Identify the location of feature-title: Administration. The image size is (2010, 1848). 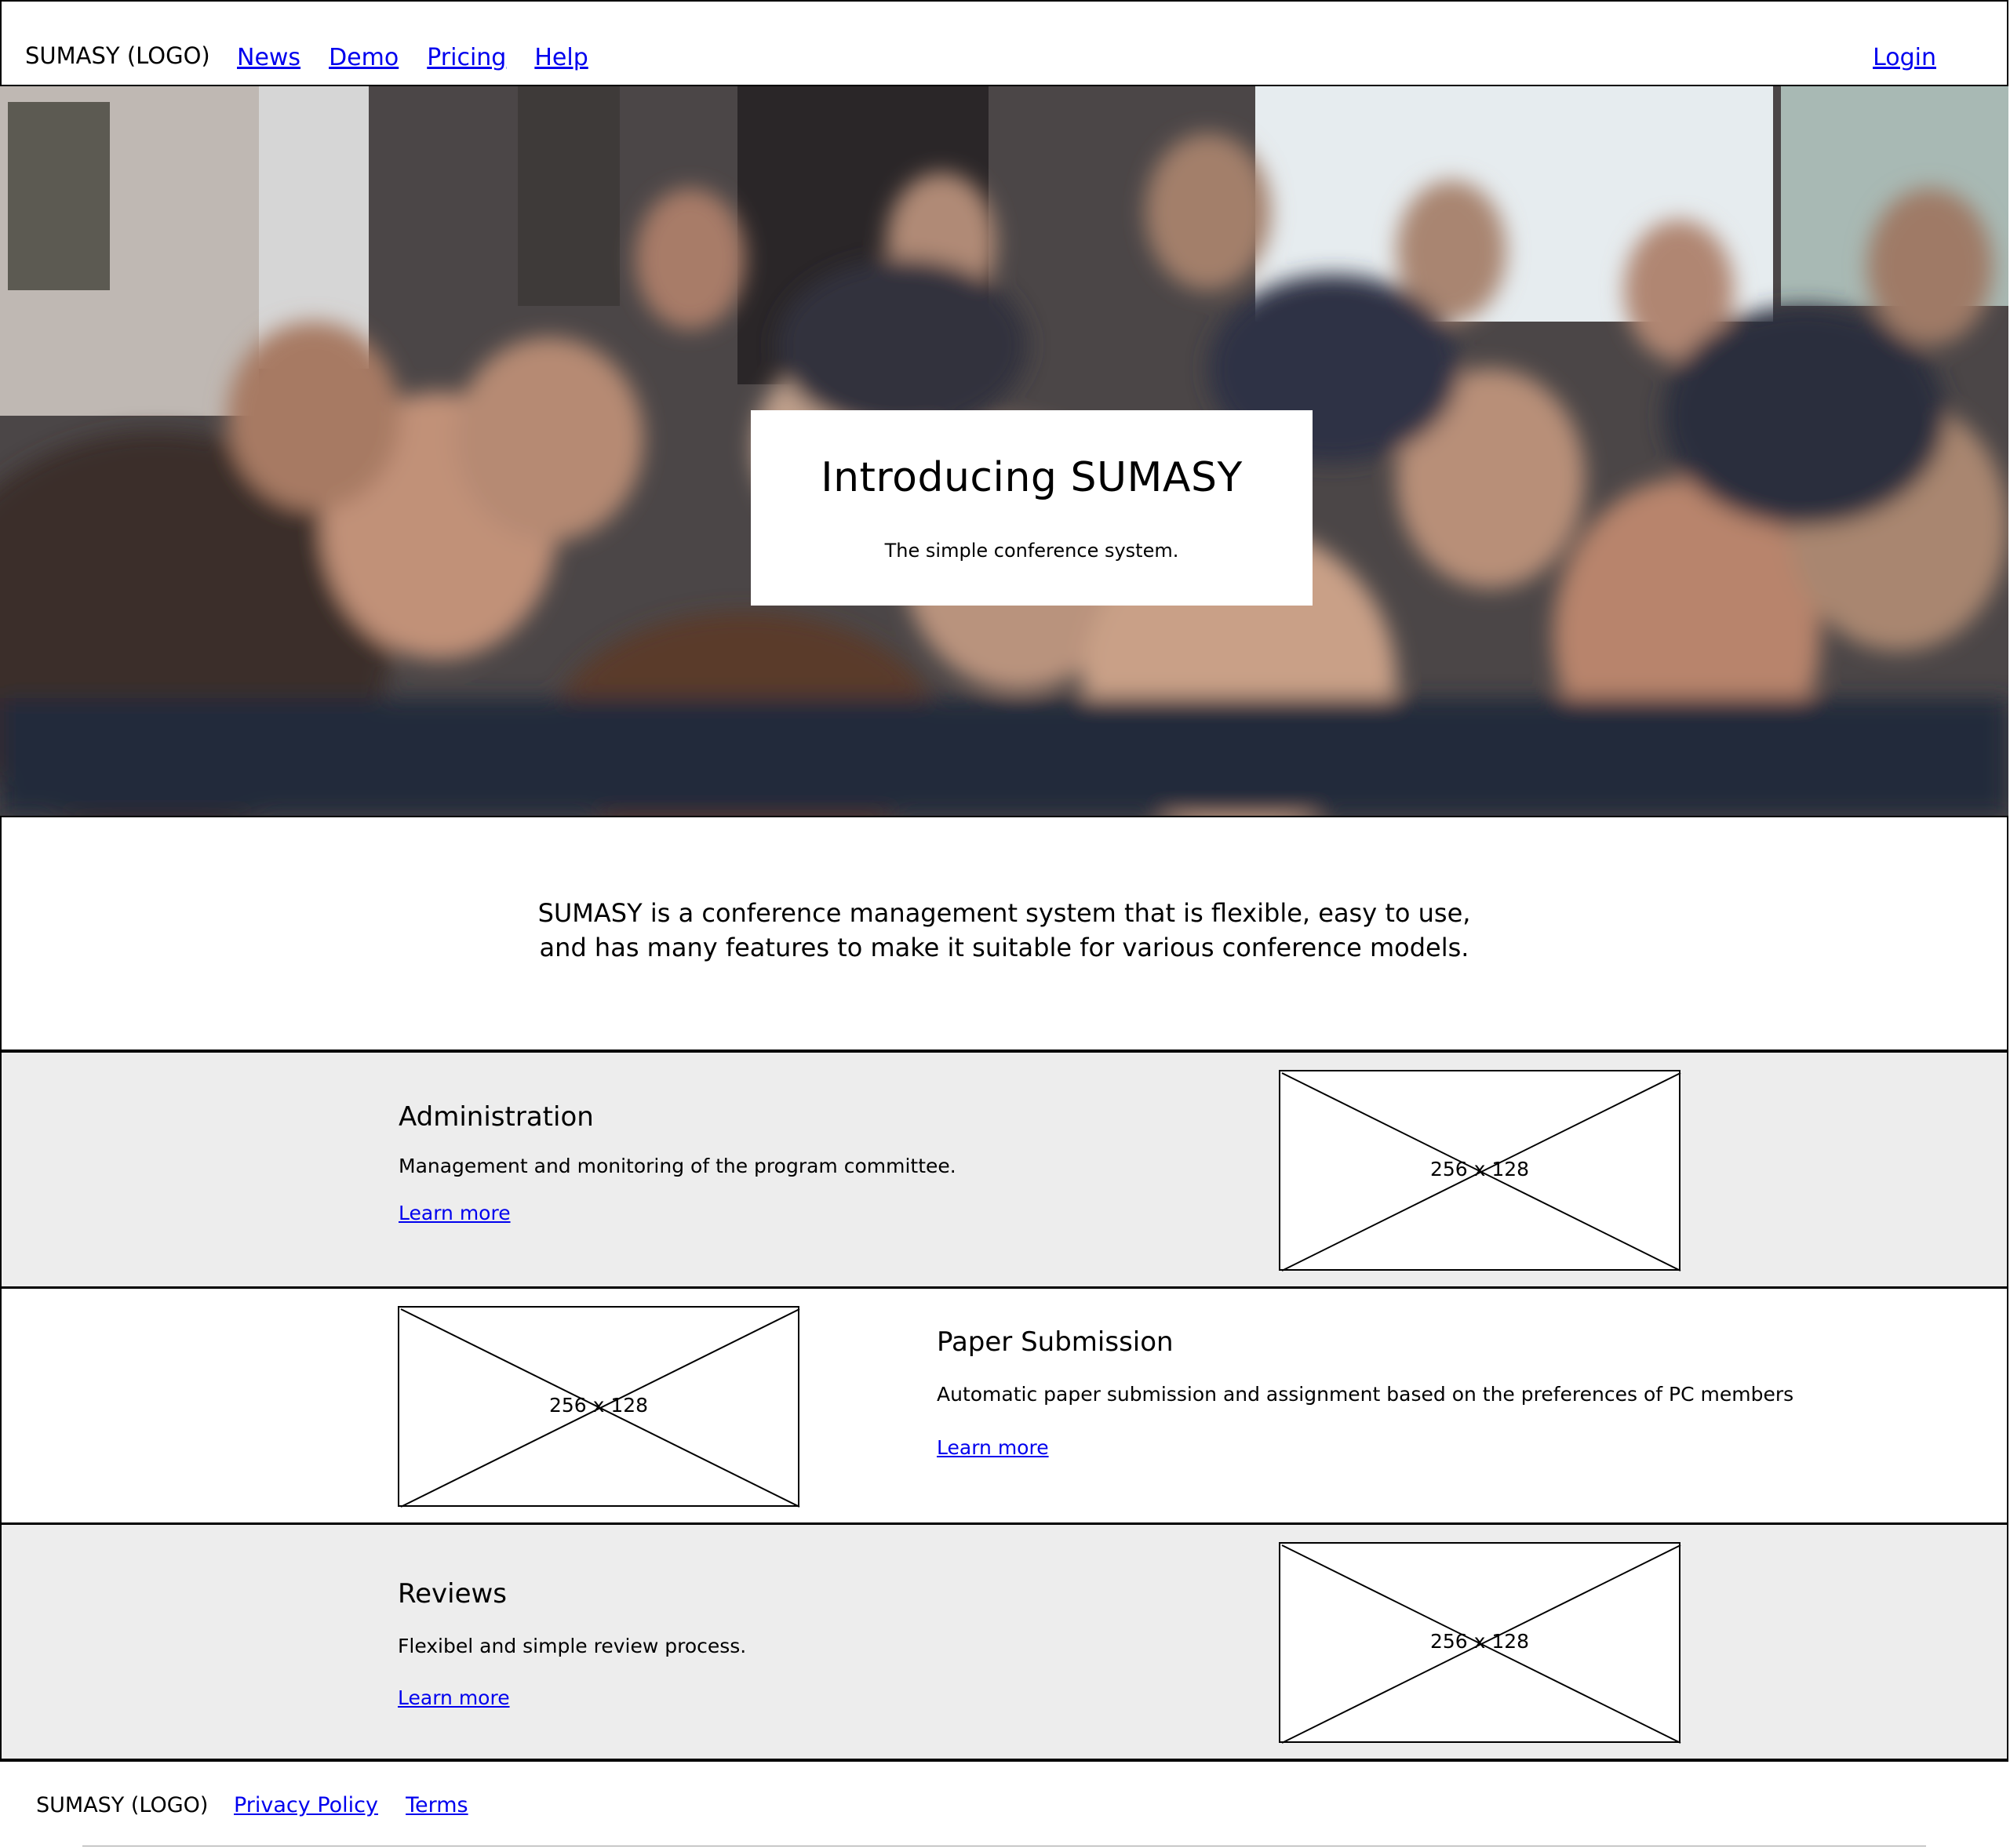
(496, 1117).